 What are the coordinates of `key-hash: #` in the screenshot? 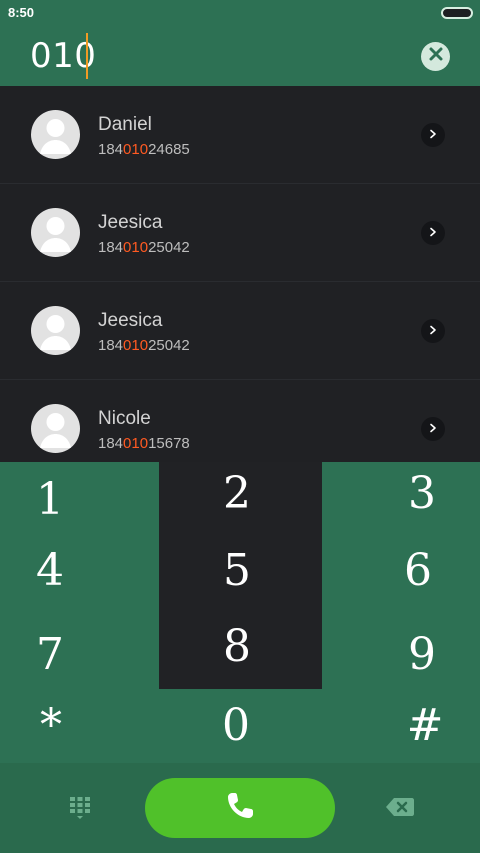 It's located at (412, 726).